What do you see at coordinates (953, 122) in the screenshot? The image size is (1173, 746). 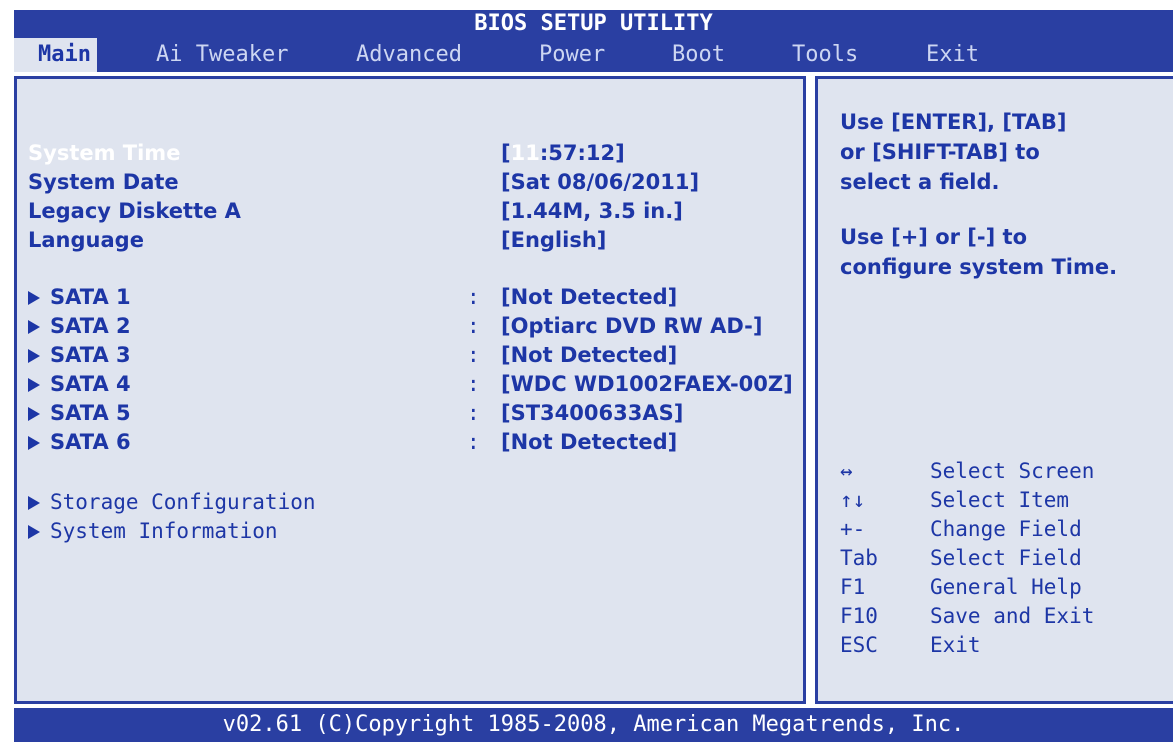 I see `help-line-1: Use [ENTER], [TAB]` at bounding box center [953, 122].